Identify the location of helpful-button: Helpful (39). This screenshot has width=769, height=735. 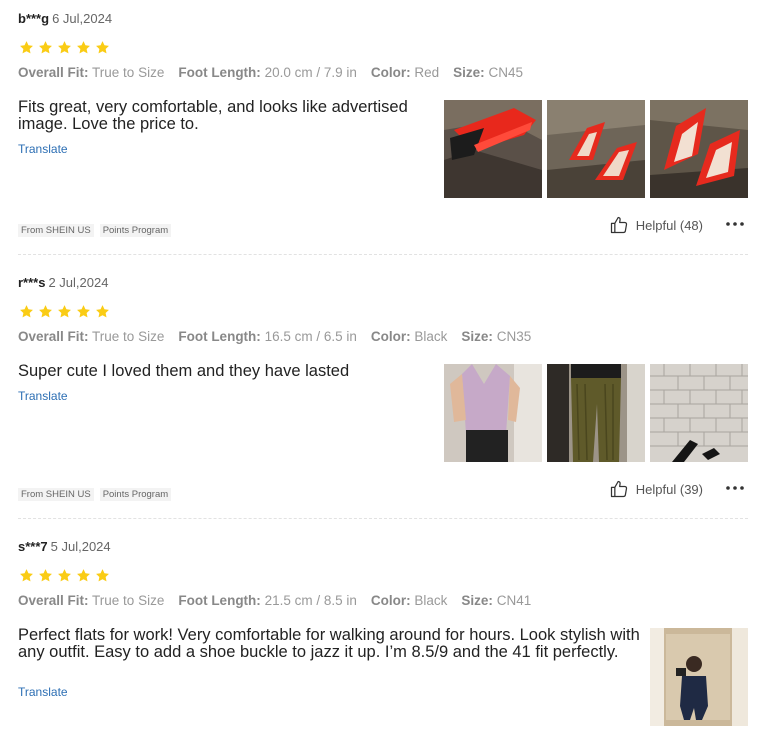
(656, 489).